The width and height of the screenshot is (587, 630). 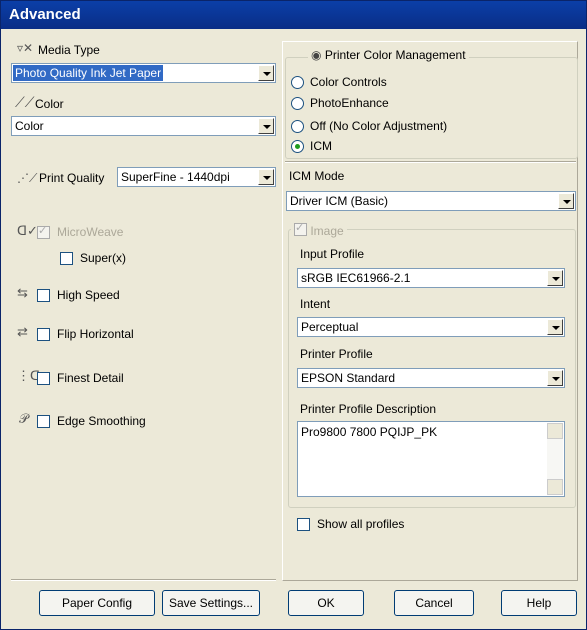 I want to click on radio-color-controls-label: Color Controls, so click(x=348, y=82).